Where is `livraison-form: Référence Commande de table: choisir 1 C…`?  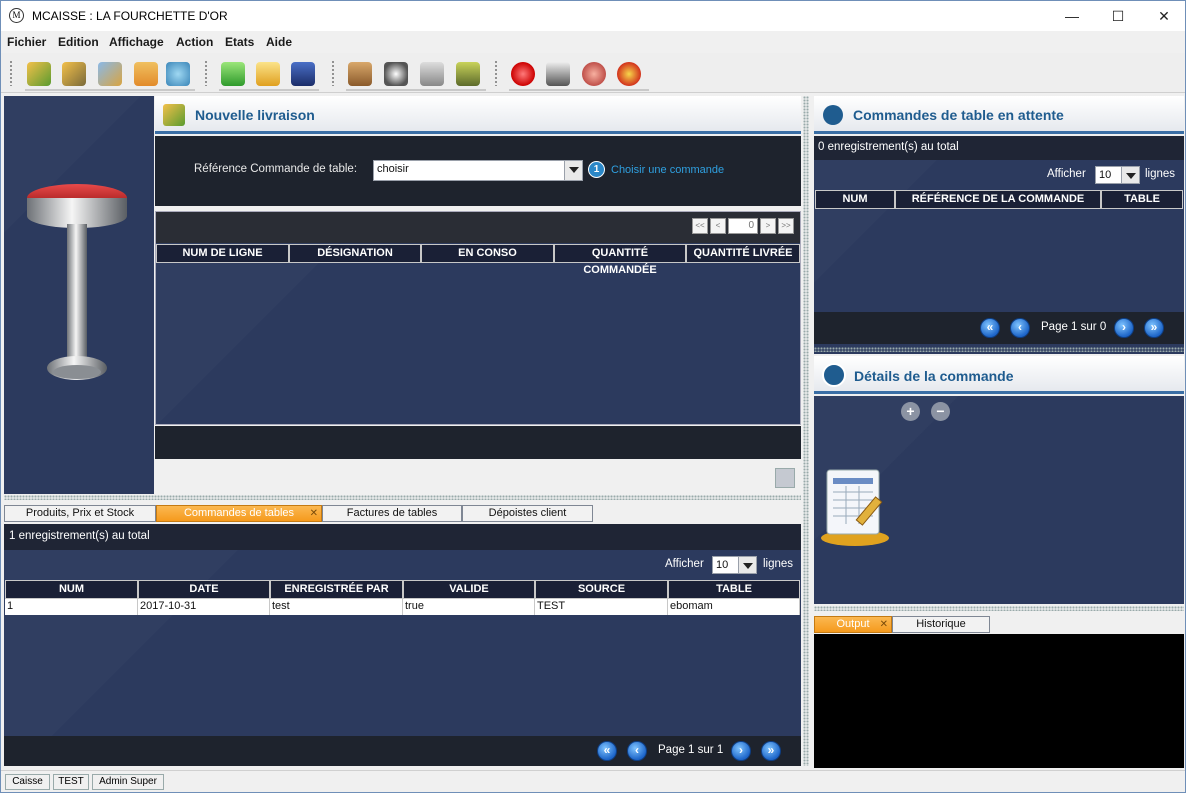
livraison-form: Référence Commande de table: choisir 1 C… is located at coordinates (478, 171).